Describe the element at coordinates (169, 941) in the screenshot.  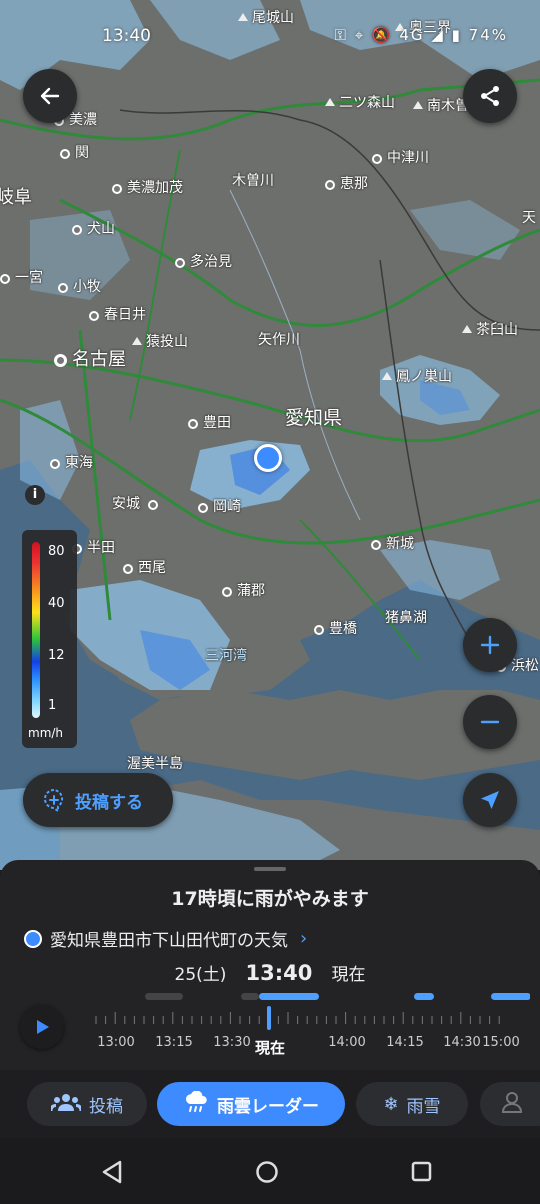
I see `location-name: 愛知県豊田市下山田代町の天気` at that location.